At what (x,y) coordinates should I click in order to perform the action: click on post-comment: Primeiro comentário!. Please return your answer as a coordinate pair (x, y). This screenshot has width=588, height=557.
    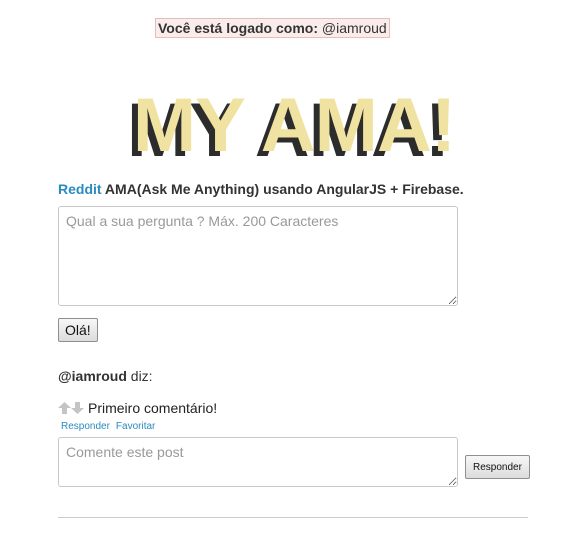
    Looking at the image, I should click on (137, 408).